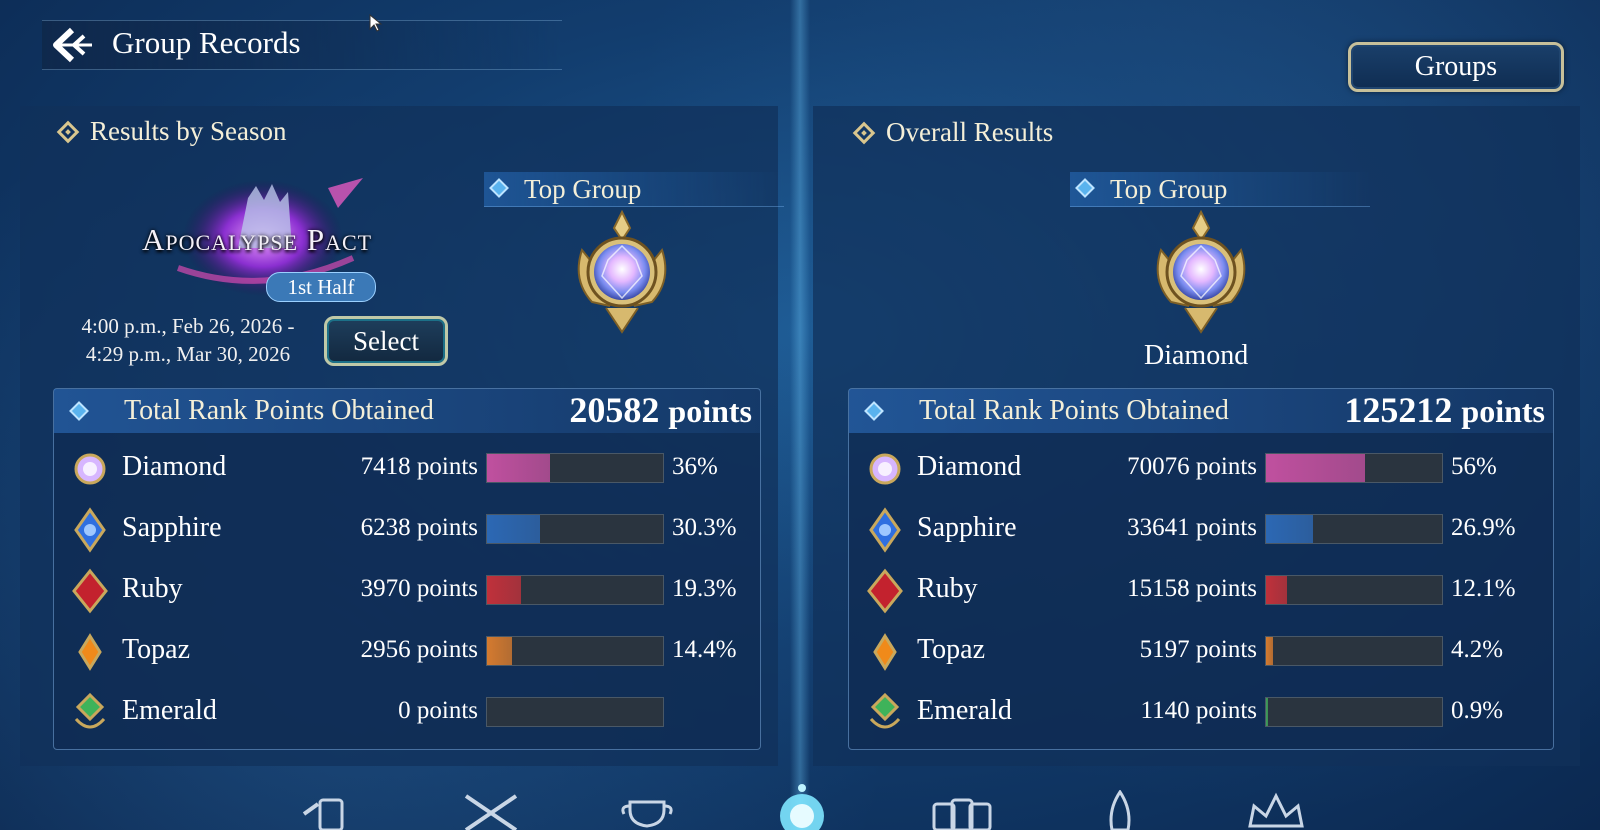 Image resolution: width=1600 pixels, height=830 pixels. Describe the element at coordinates (1477, 649) in the screenshot. I see `rank-percent: 4.2%` at that location.